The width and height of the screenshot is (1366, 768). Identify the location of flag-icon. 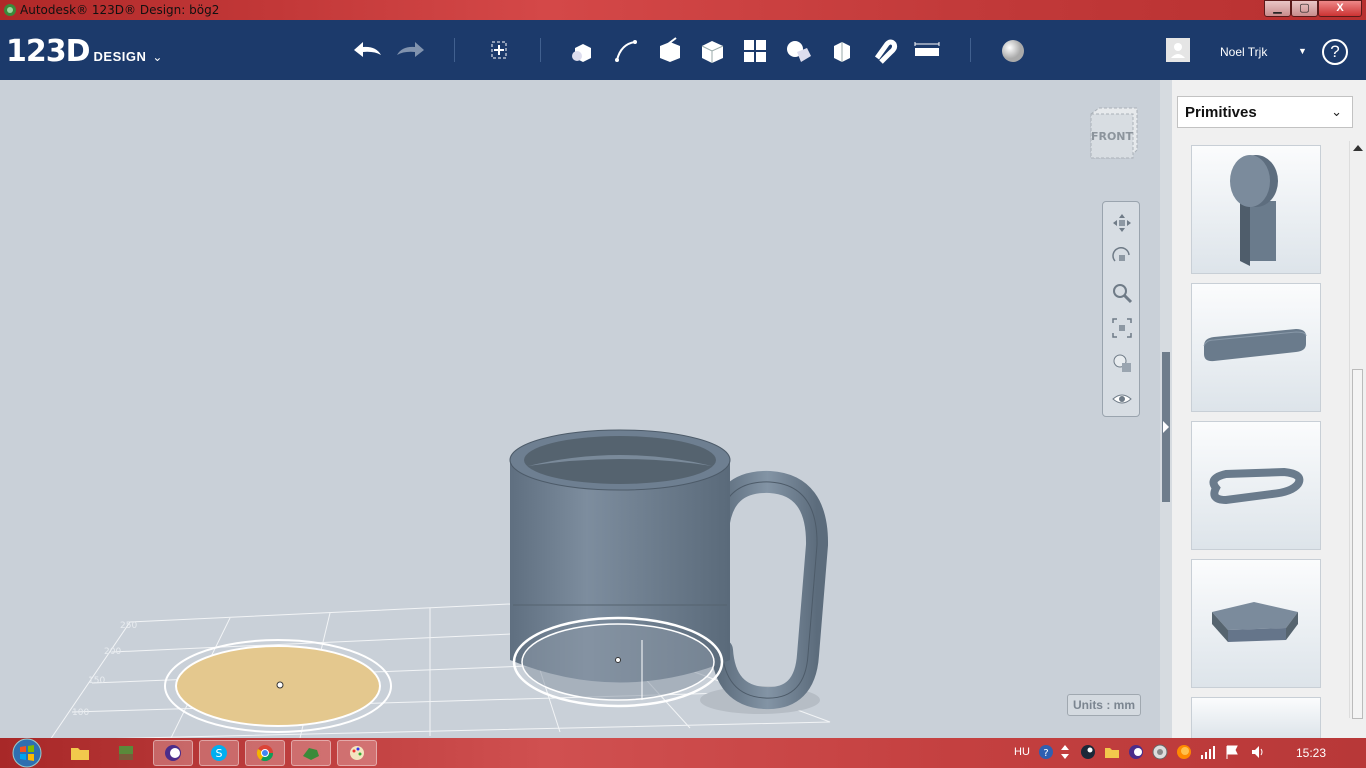
(1232, 752).